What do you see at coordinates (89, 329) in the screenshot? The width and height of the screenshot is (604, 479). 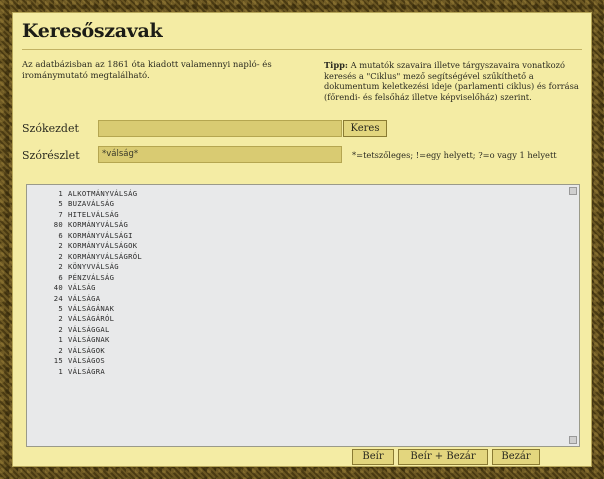 I see `result-word: VÁLSÁGGAL` at bounding box center [89, 329].